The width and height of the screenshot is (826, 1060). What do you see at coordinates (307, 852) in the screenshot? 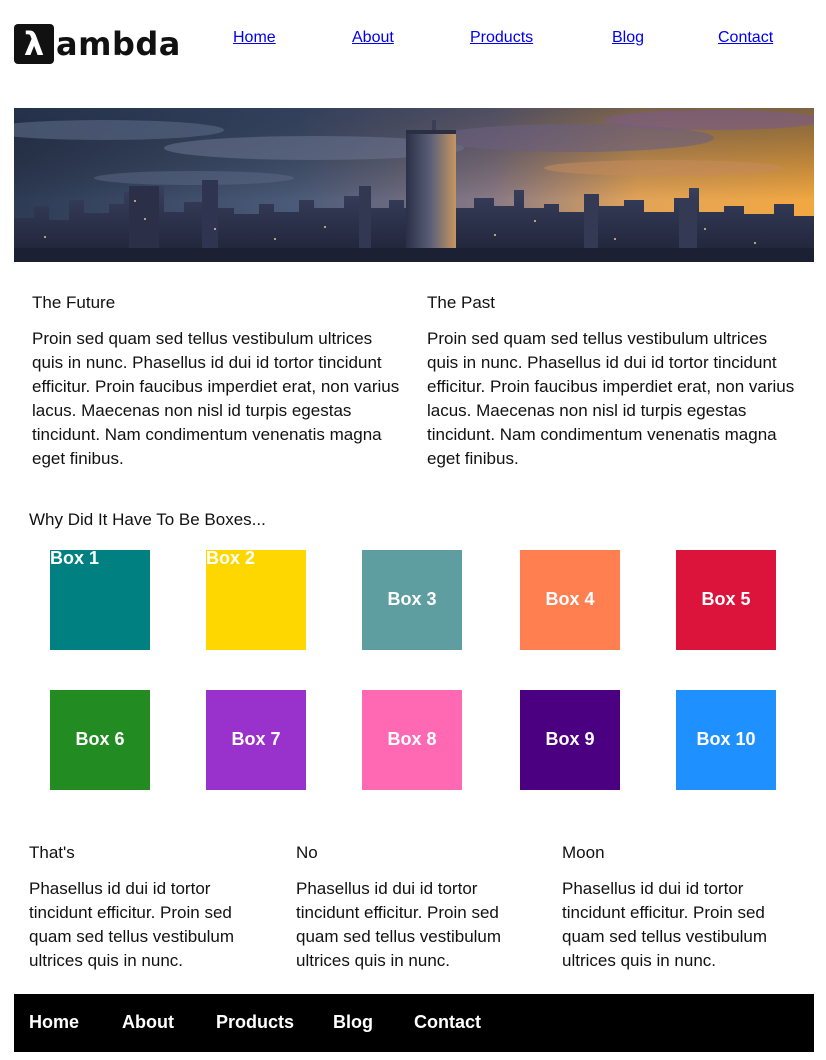
I see `bottom-col-title: No` at bounding box center [307, 852].